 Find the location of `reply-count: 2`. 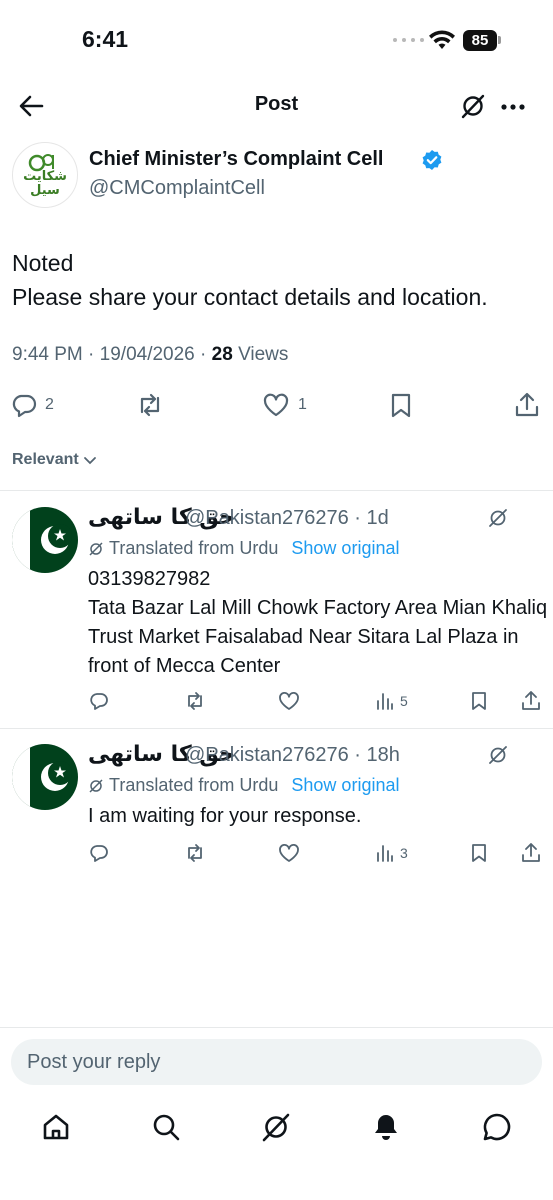

reply-count: 2 is located at coordinates (49, 404).